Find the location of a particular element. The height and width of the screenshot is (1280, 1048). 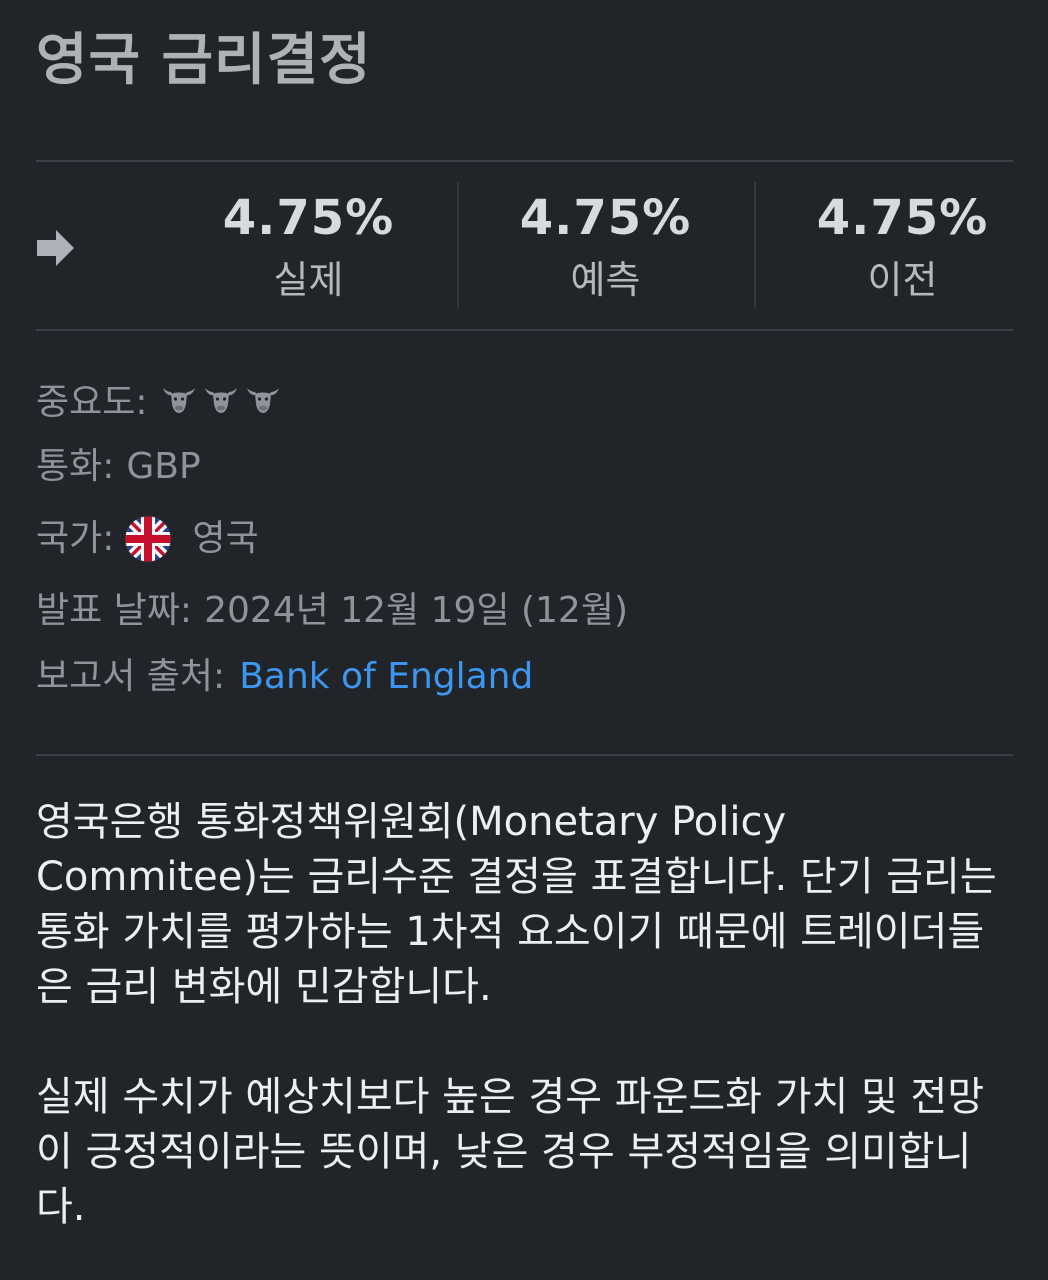

stats-row: 4.75% 실제 4.75% 예측 4.75% 이전 is located at coordinates (604, 245).